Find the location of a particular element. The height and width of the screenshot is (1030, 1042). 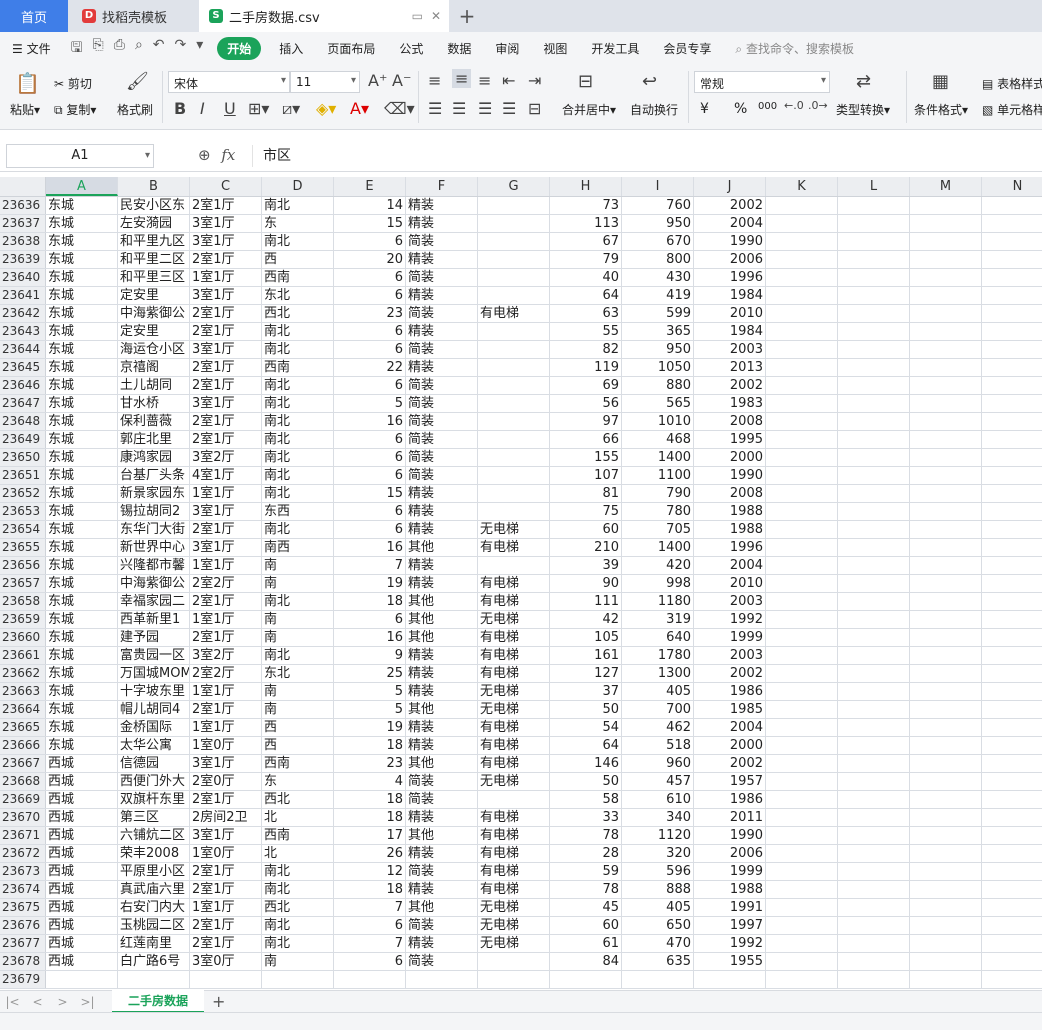

cell-b: 中海紫御公 is located at coordinates (154, 313).